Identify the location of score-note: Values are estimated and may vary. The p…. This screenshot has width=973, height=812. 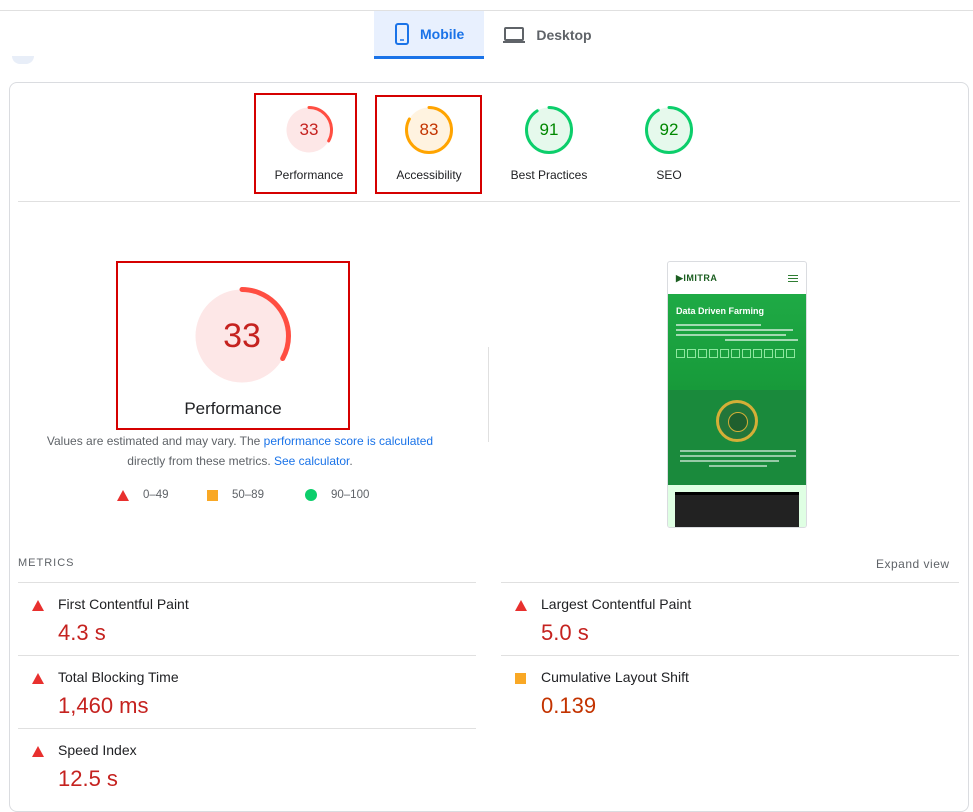
(240, 451).